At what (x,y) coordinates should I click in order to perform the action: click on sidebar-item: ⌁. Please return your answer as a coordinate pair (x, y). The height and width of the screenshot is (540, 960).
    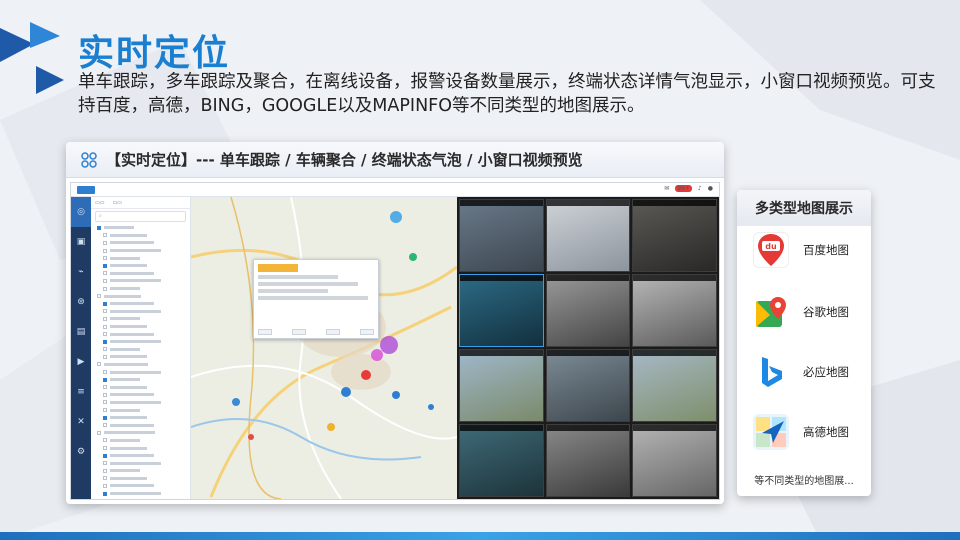
    Looking at the image, I should click on (81, 272).